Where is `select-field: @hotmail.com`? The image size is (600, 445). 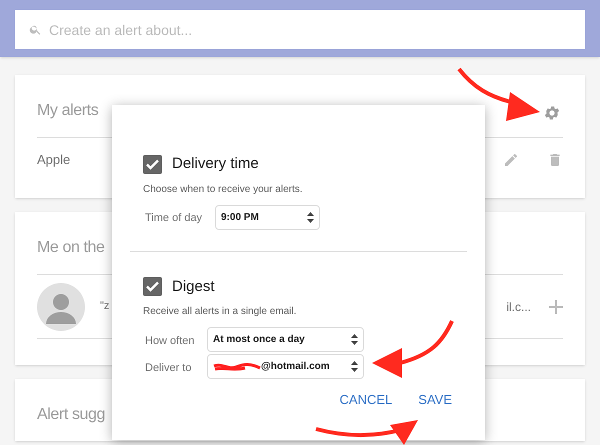
select-field: @hotmail.com is located at coordinates (285, 366).